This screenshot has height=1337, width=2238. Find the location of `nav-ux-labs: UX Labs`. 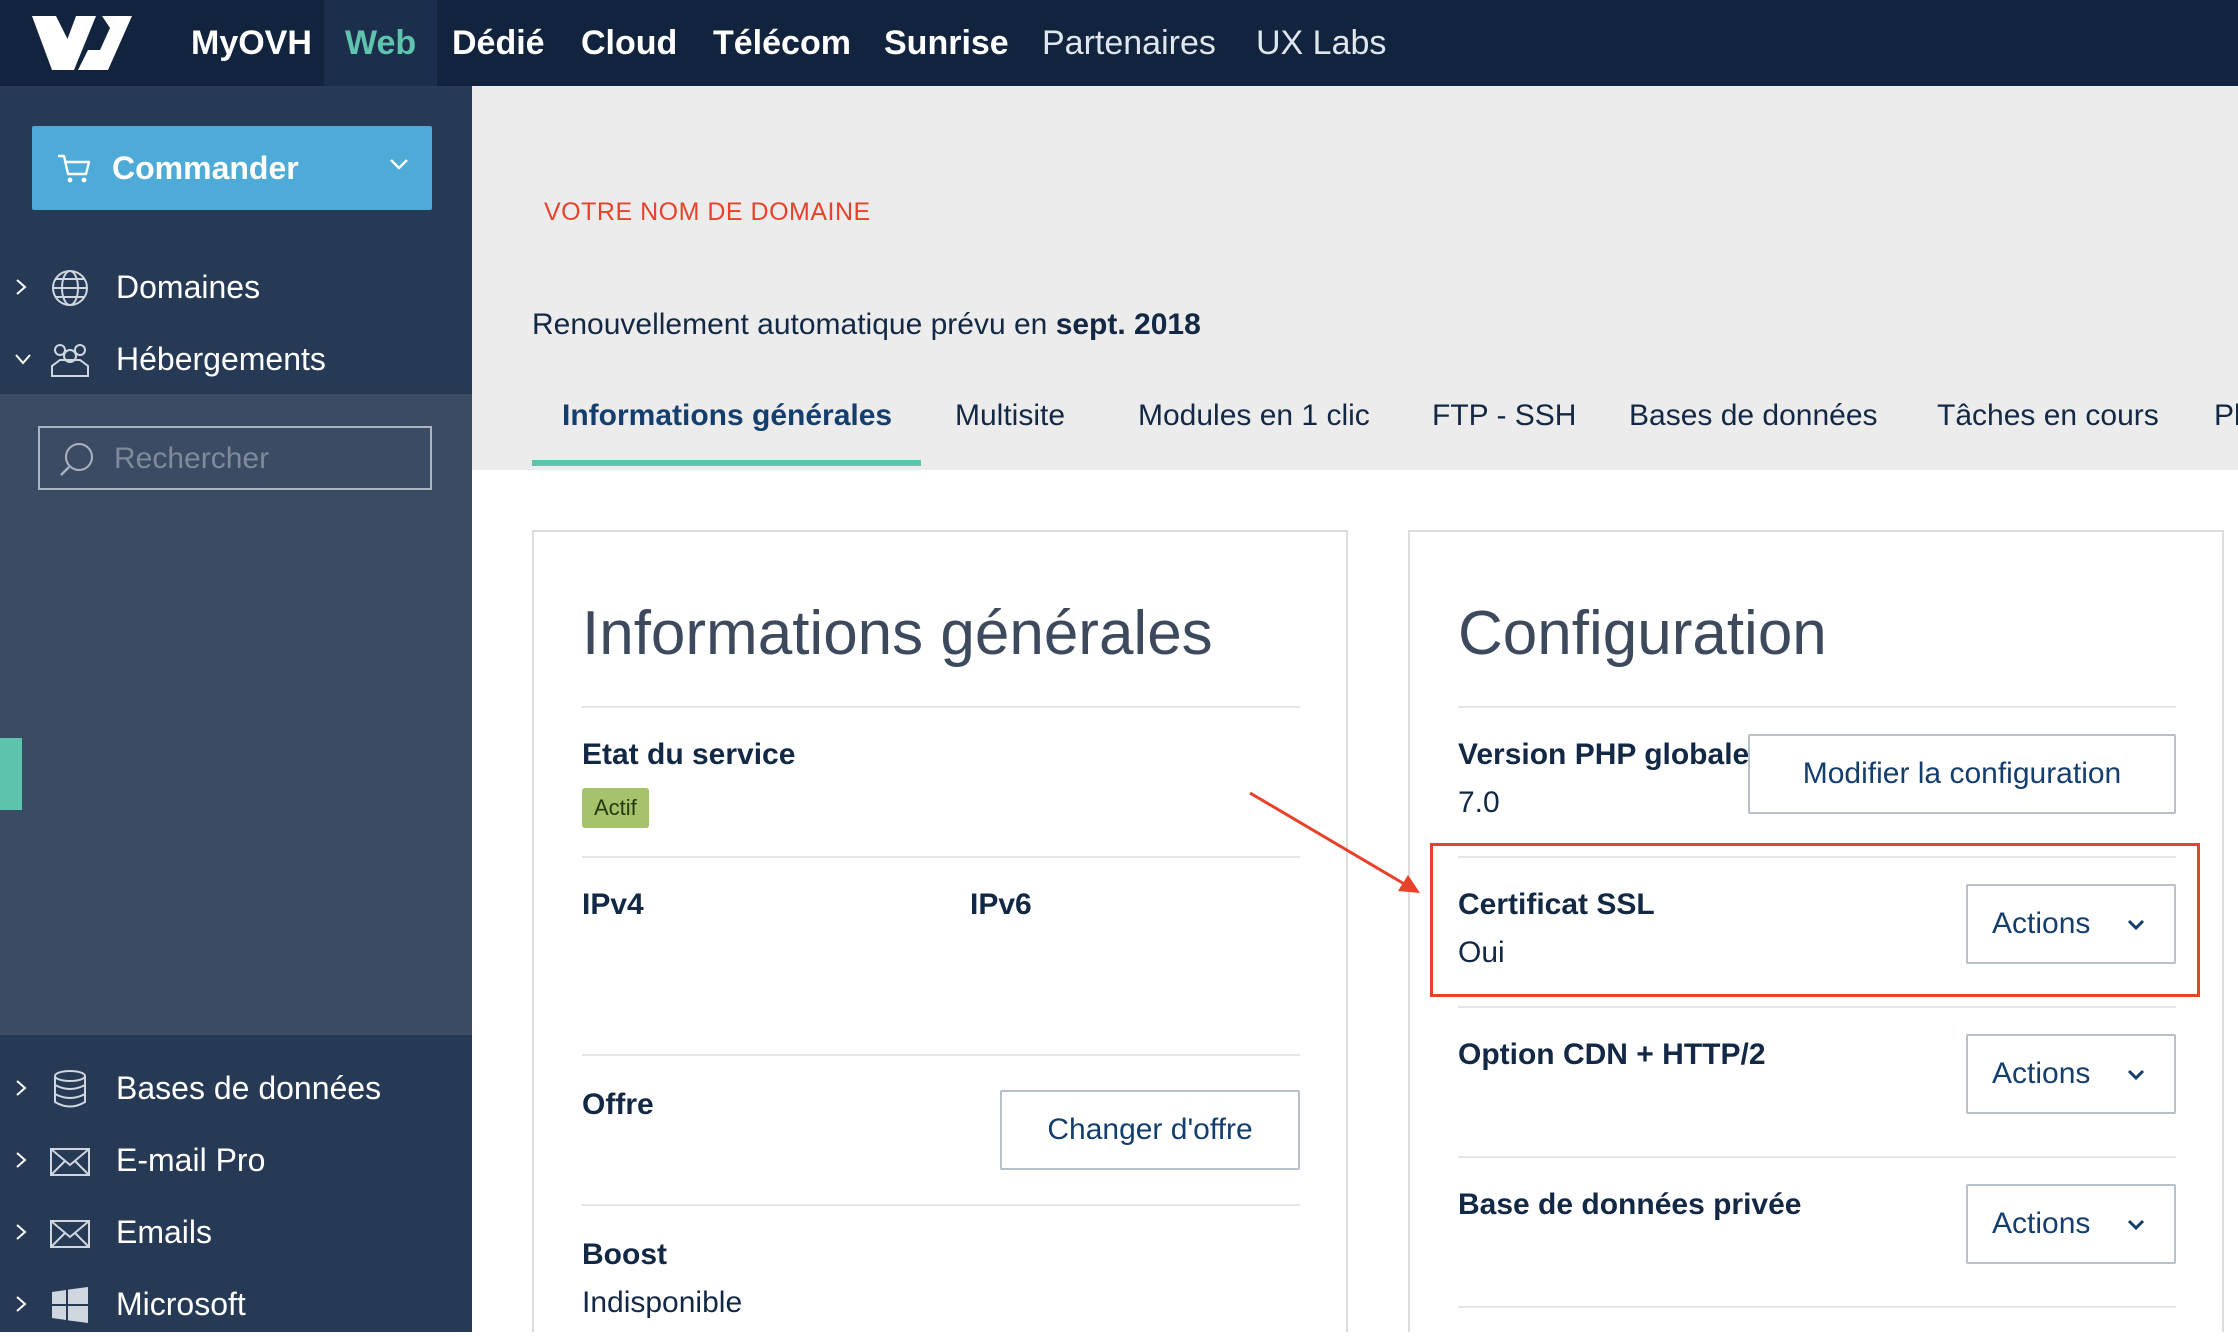

nav-ux-labs: UX Labs is located at coordinates (1321, 43).